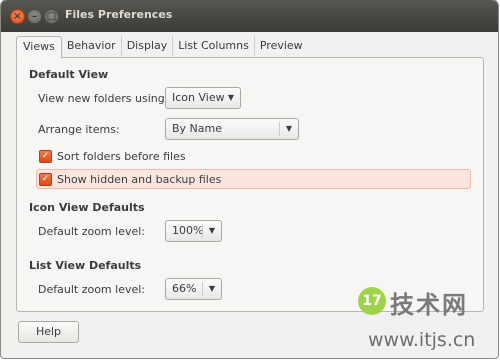 The image size is (500, 361). I want to click on maximize-icon: □, so click(51, 16).